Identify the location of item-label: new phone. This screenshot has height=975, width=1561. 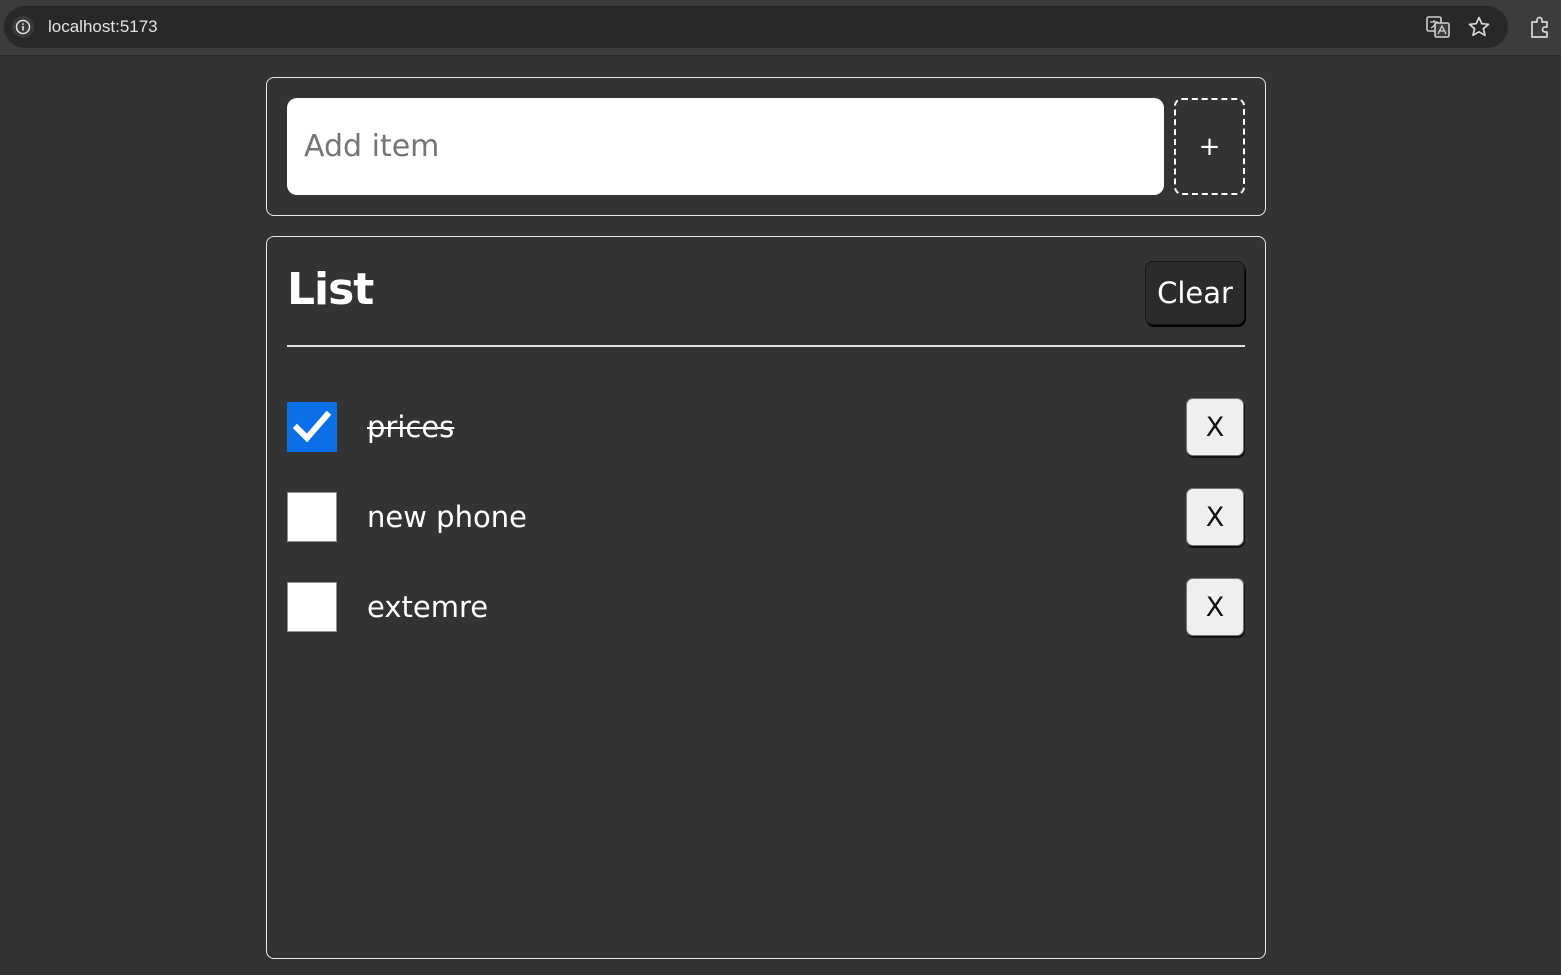
(447, 517).